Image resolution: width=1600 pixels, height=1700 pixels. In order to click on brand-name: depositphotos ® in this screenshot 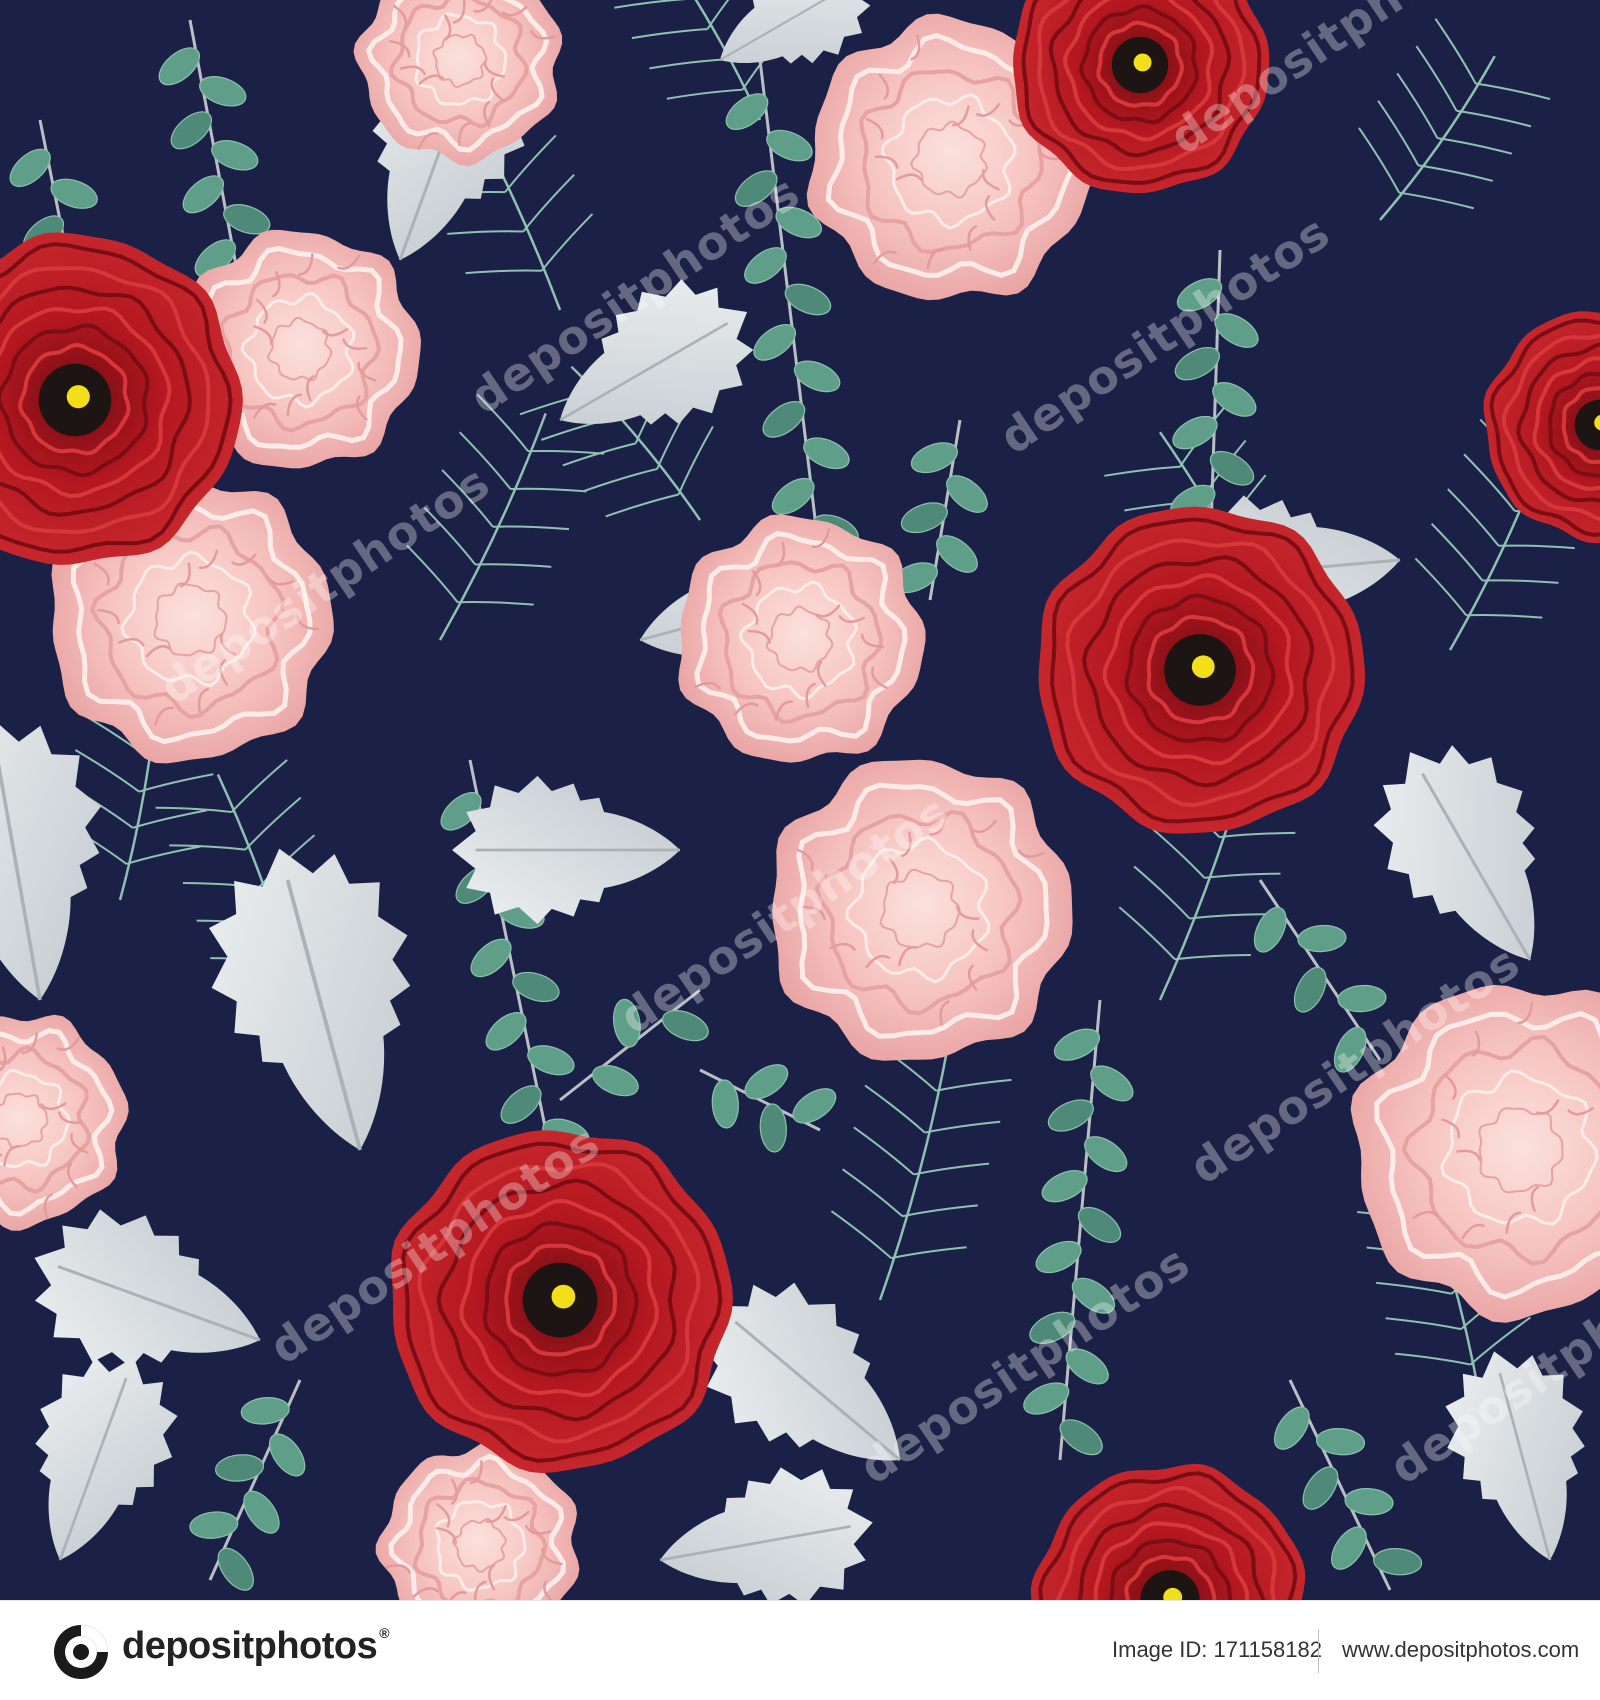, I will do `click(256, 1646)`.